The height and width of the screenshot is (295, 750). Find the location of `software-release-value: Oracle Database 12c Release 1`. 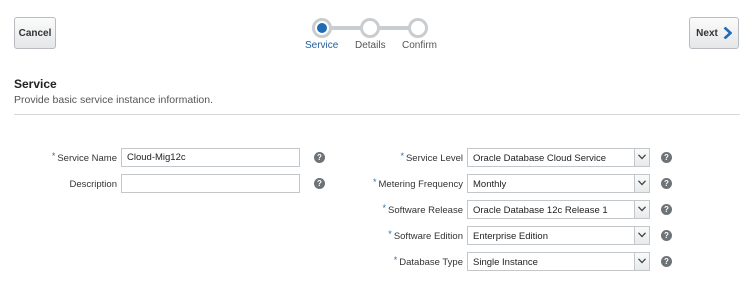

software-release-value: Oracle Database 12c Release 1 is located at coordinates (540, 210).